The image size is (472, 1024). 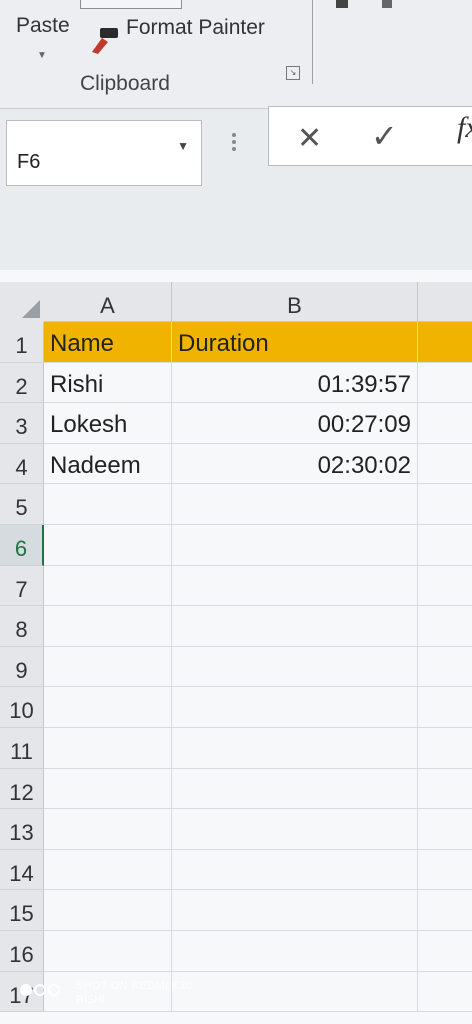 What do you see at coordinates (22, 342) in the screenshot?
I see `row-header-1: 1` at bounding box center [22, 342].